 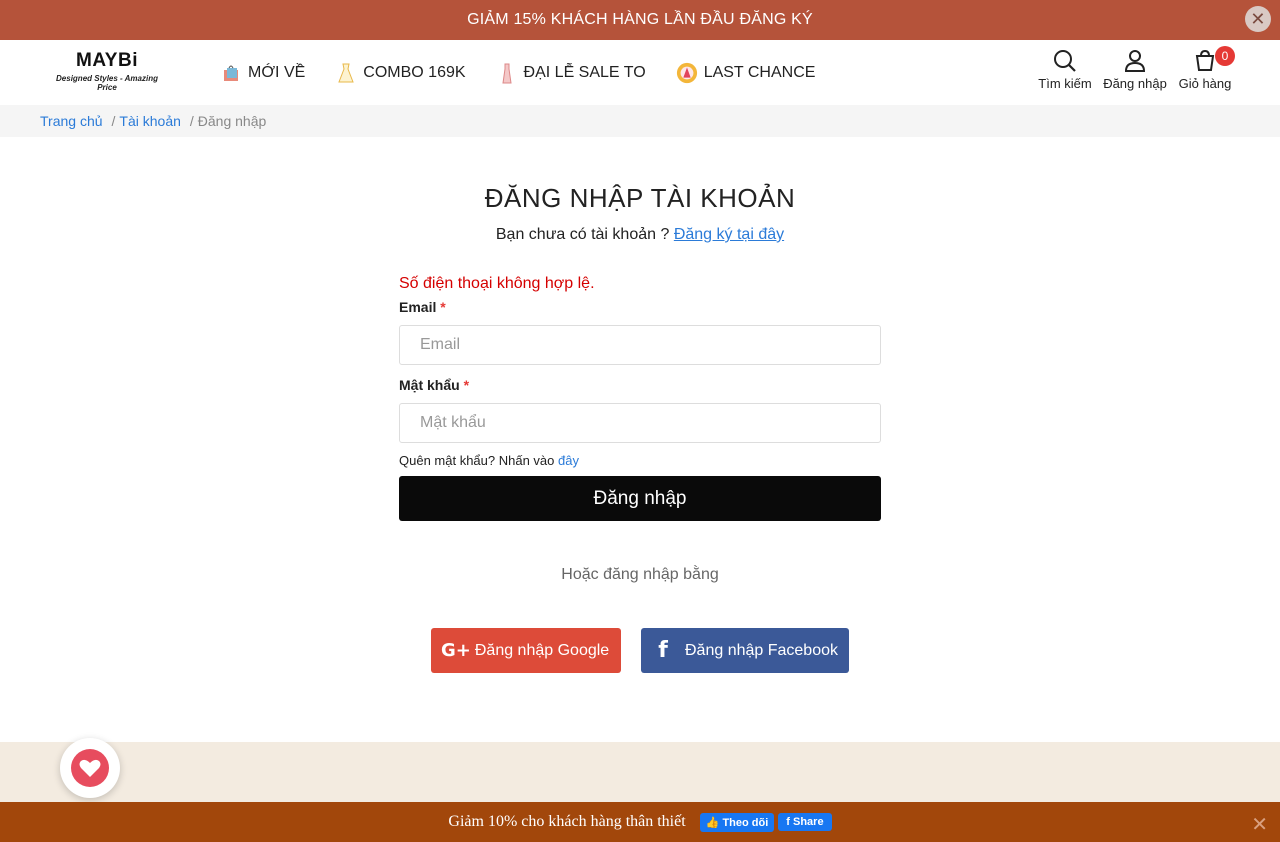 What do you see at coordinates (1065, 61) in the screenshot?
I see `search-icon` at bounding box center [1065, 61].